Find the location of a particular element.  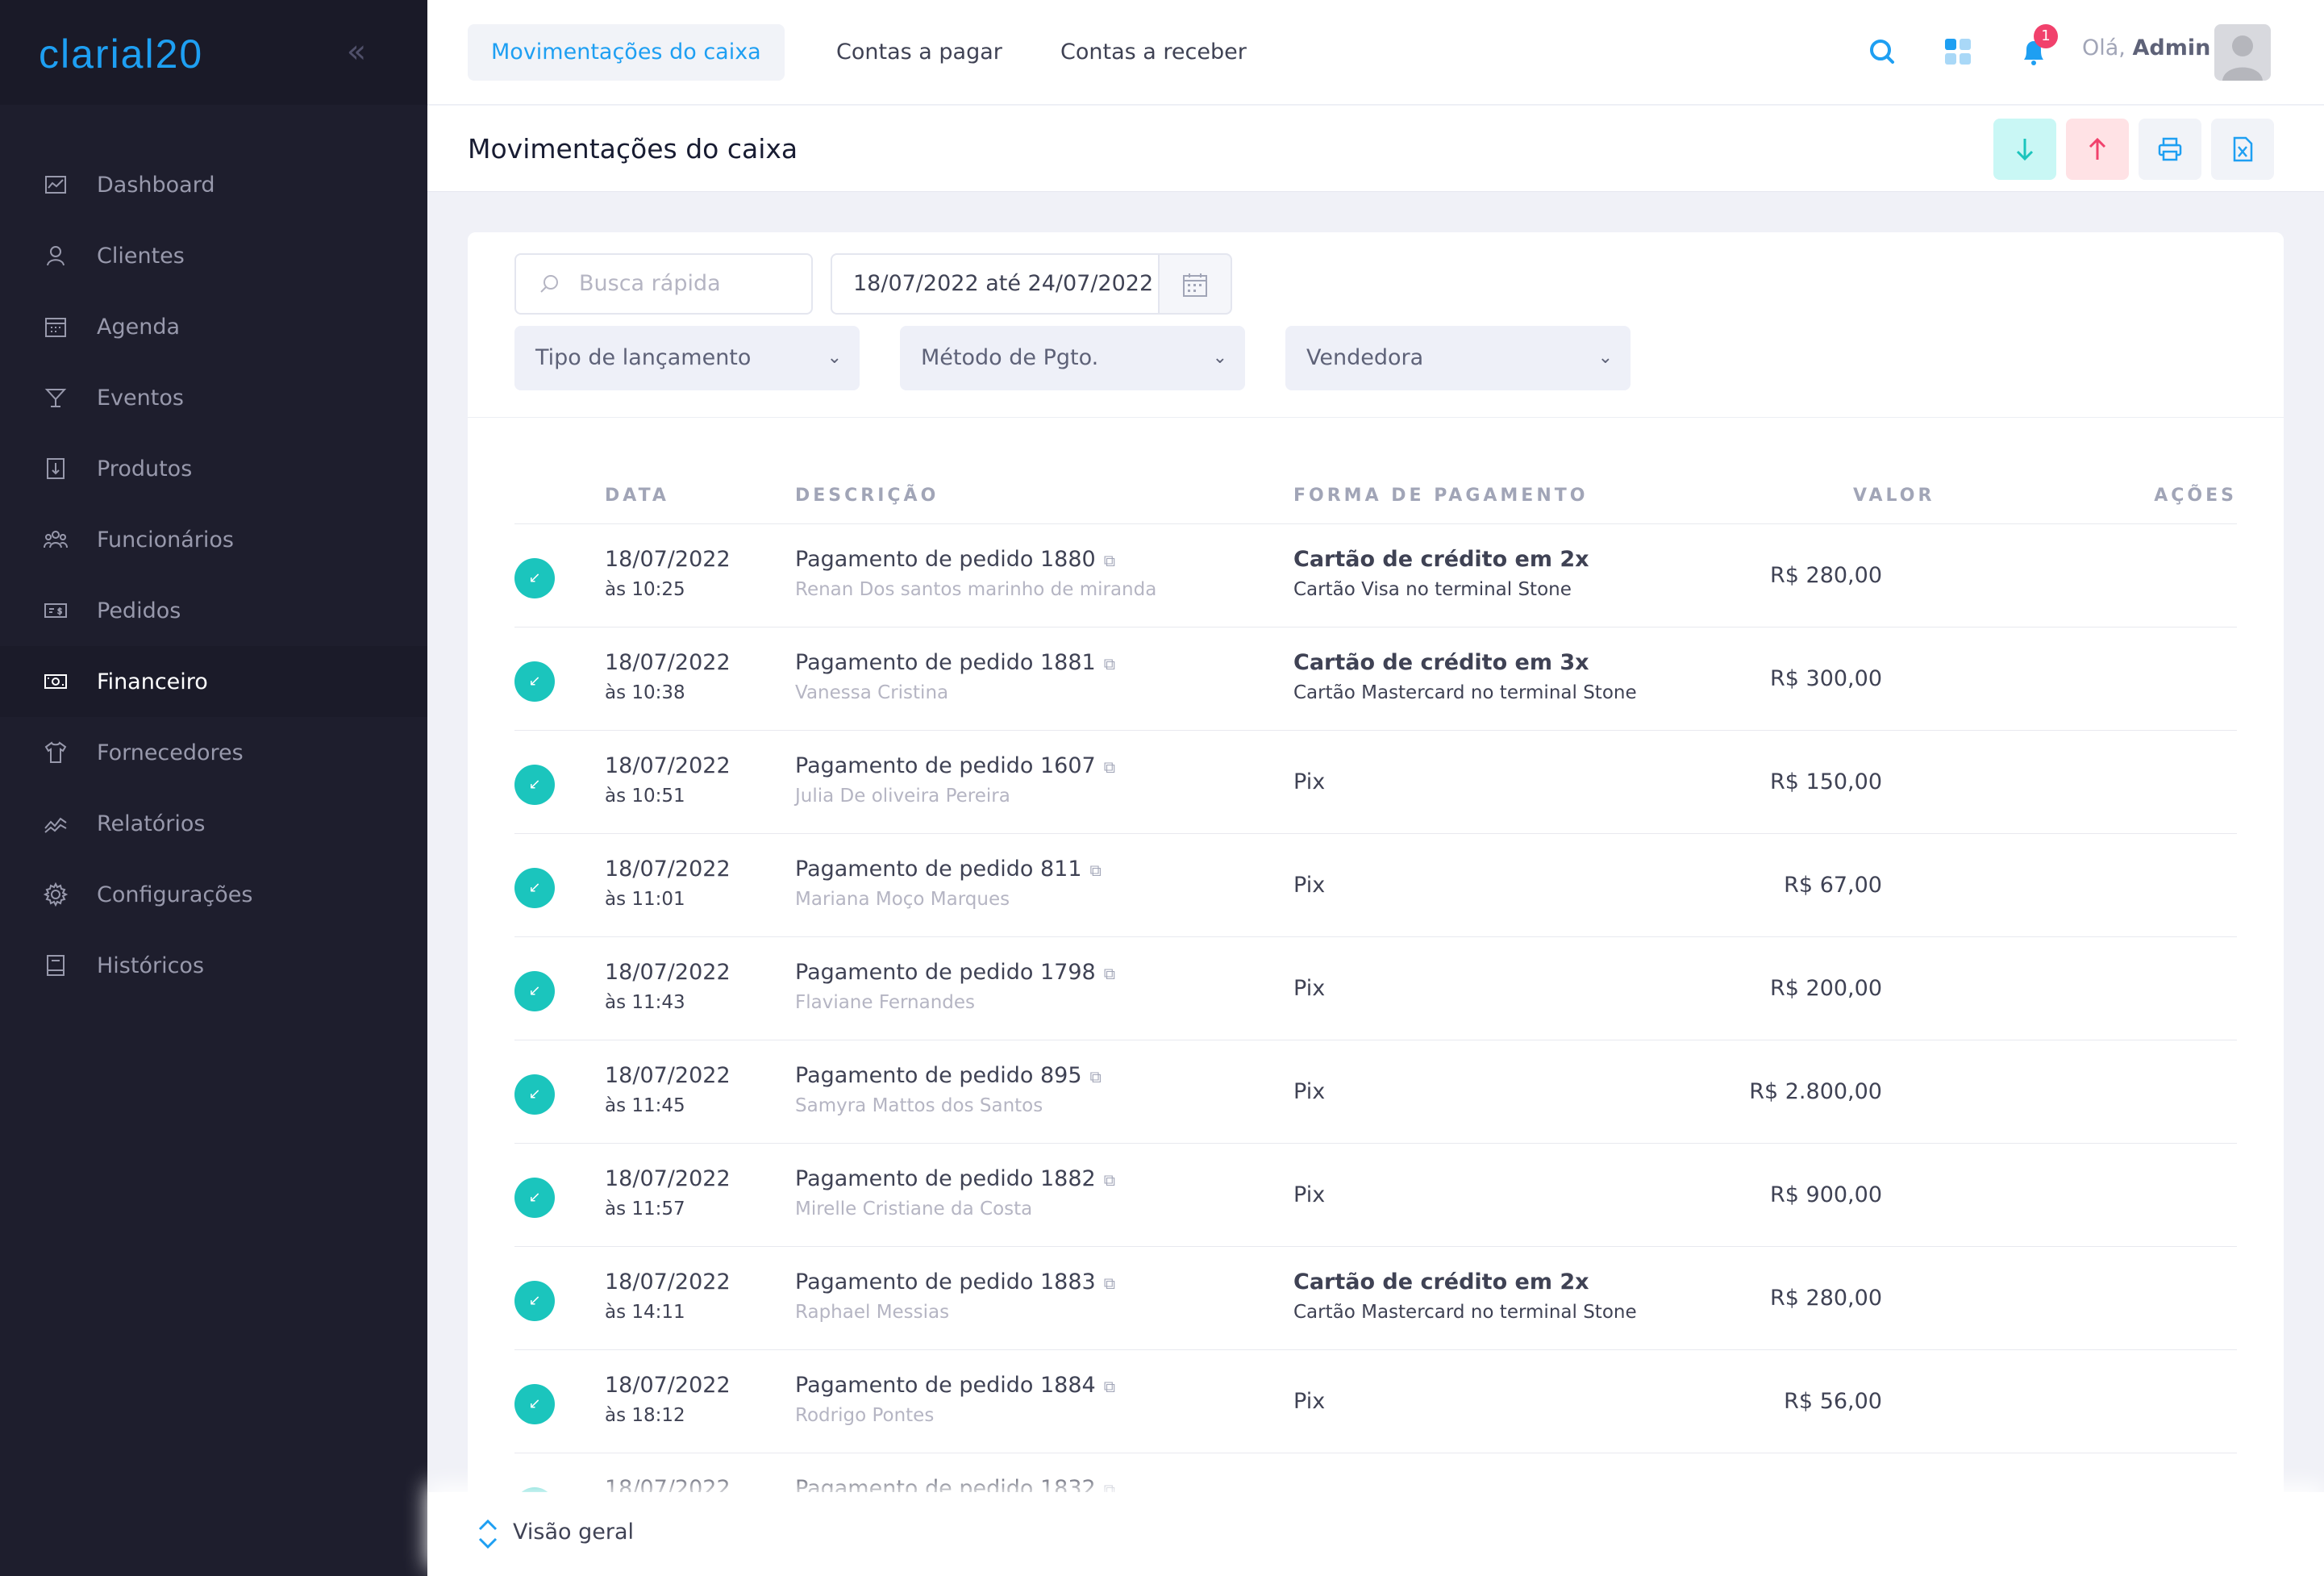

apps-grid-icon is located at coordinates (1958, 52).